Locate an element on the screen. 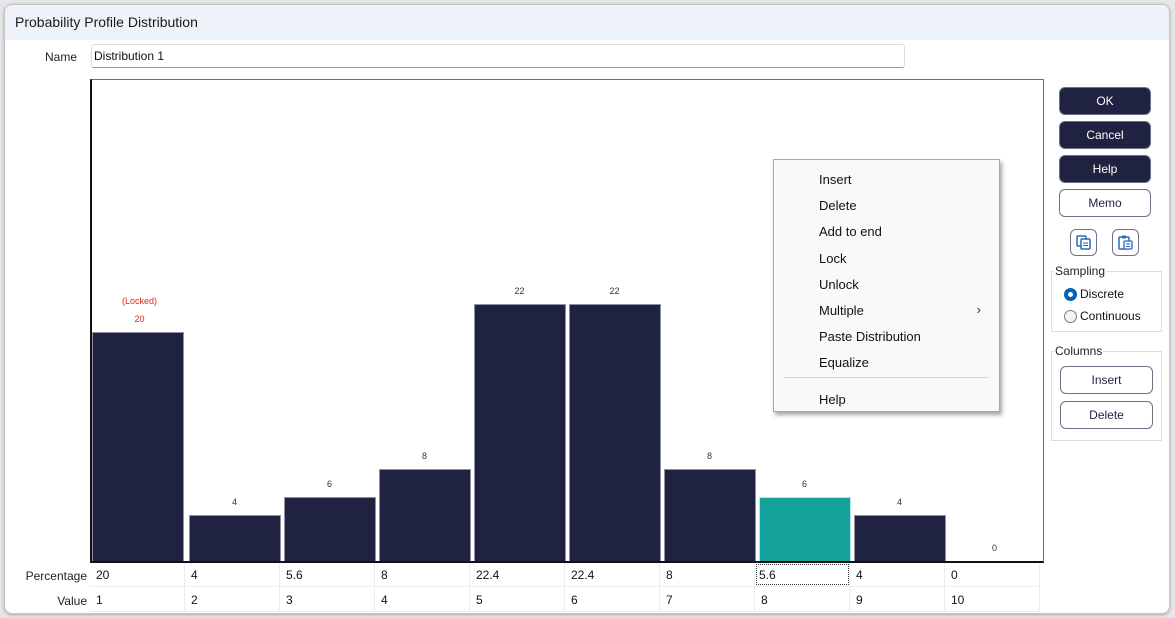  chevron-right-icon: › is located at coordinates (978, 309).